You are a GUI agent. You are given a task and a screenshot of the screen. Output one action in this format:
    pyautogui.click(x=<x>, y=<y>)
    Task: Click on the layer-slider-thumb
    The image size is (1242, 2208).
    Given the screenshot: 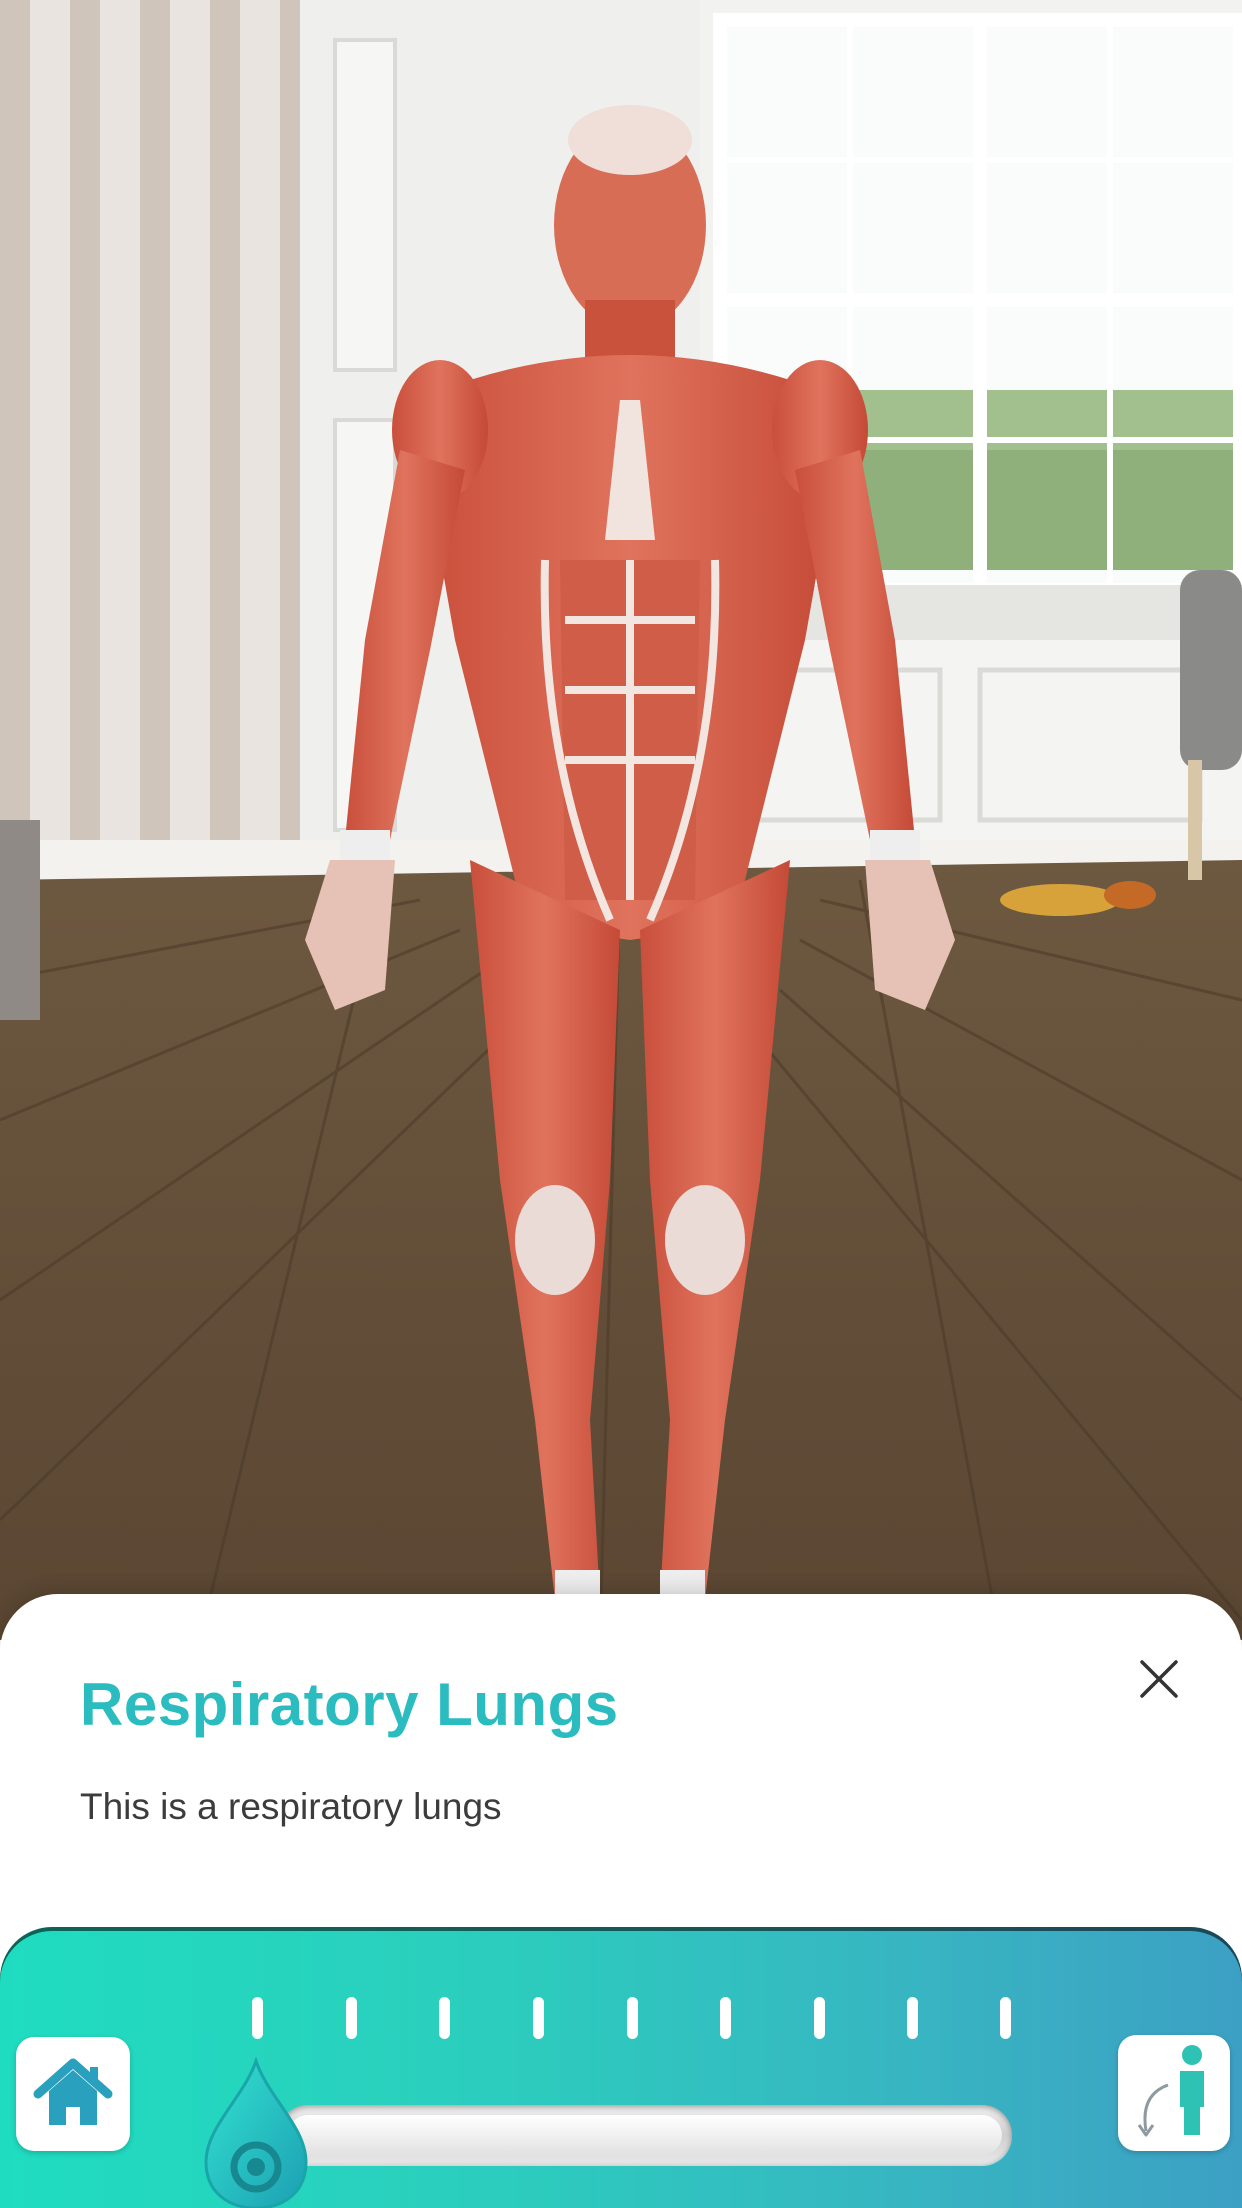 What is the action you would take?
    pyautogui.click(x=256, y=2132)
    